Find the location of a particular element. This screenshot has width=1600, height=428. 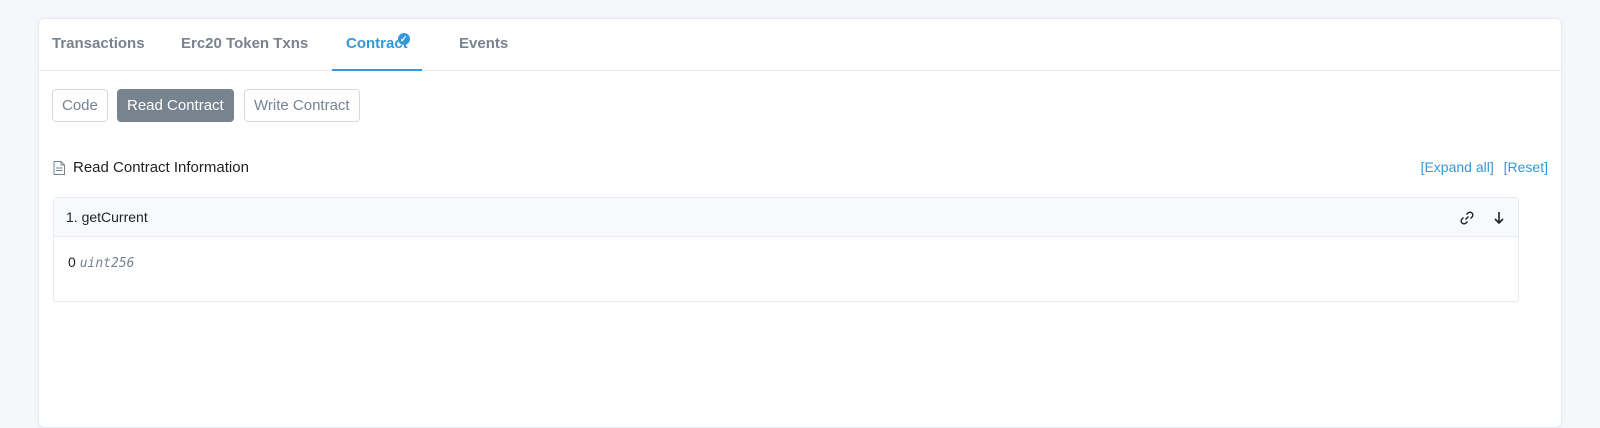

function-header: 1. getCurrent is located at coordinates (786, 217).